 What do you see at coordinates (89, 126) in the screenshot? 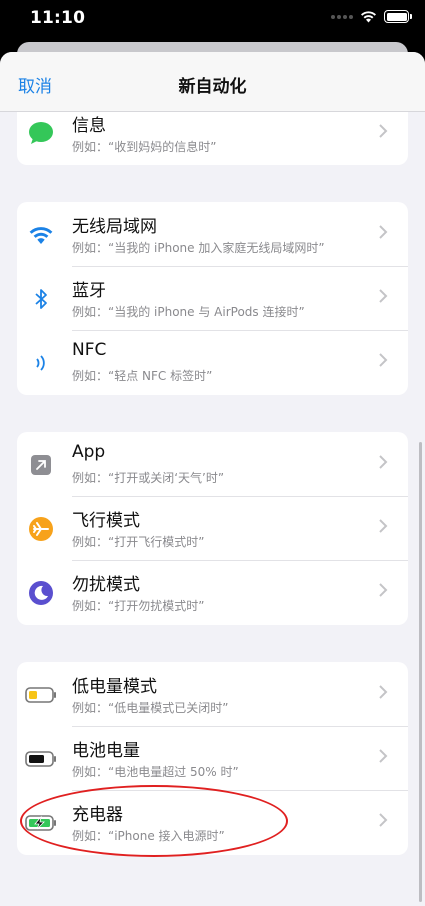
I see `row-title: 信息` at bounding box center [89, 126].